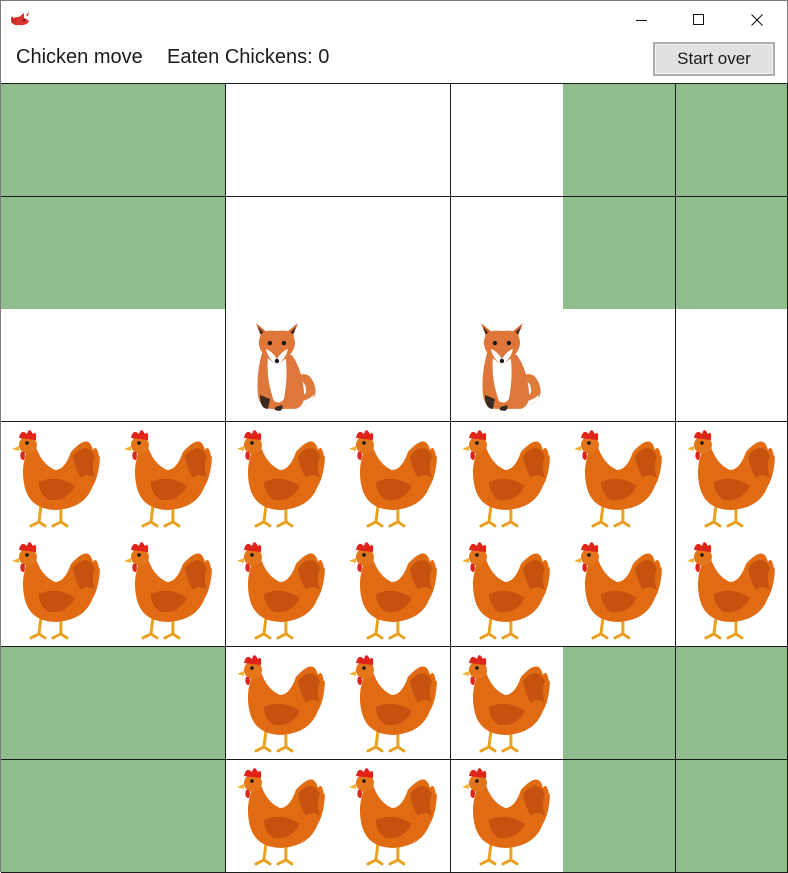 This screenshot has width=788, height=873. Describe the element at coordinates (248, 57) in the screenshot. I see `eaten-chickens-counter: Eaten Chickens: 0` at that location.